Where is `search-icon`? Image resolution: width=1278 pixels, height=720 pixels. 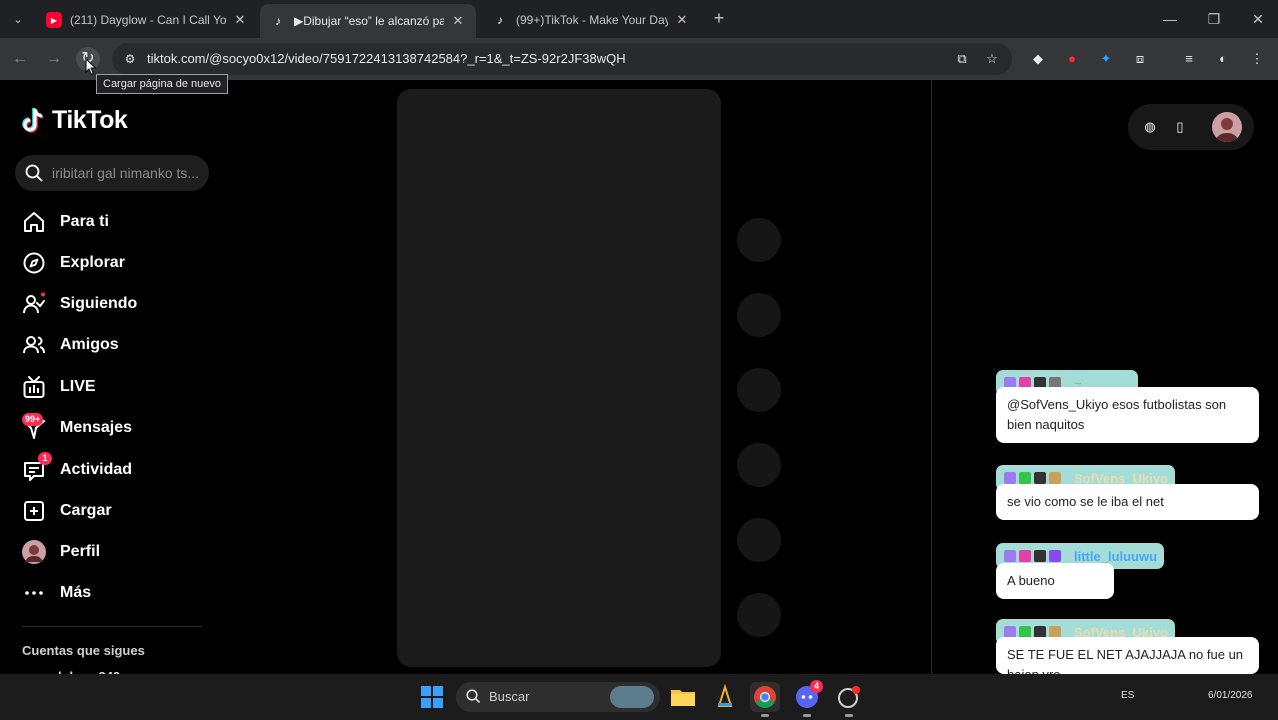
search-icon is located at coordinates (473, 696).